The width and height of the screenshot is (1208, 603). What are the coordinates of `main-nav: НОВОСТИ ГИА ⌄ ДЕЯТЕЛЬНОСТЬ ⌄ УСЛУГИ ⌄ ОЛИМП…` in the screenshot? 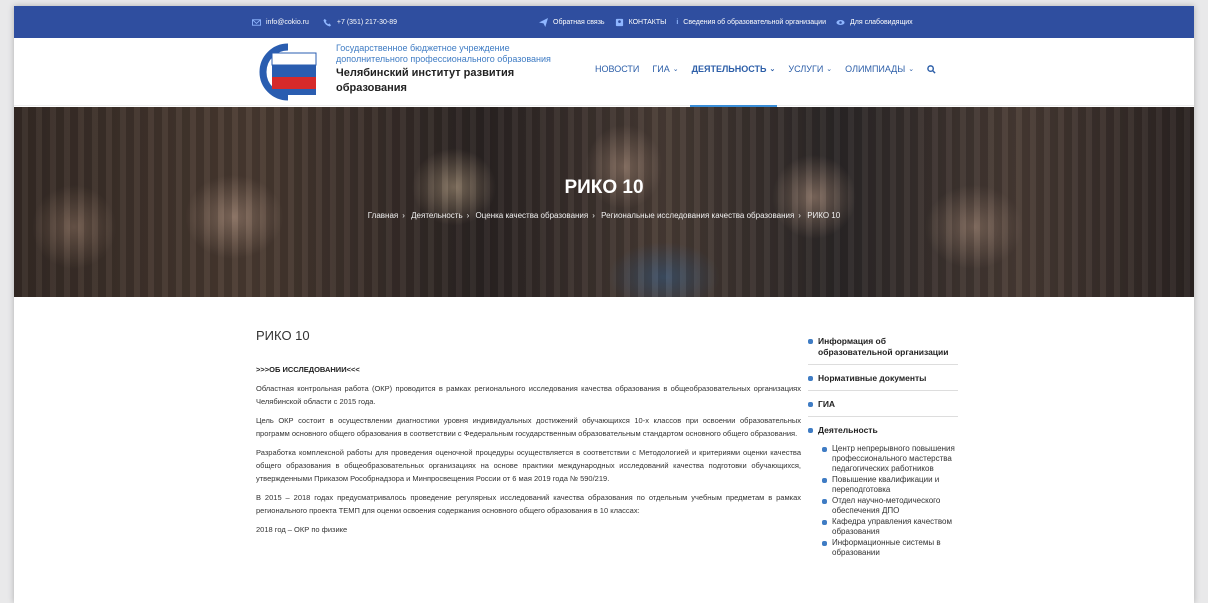 It's located at (765, 86).